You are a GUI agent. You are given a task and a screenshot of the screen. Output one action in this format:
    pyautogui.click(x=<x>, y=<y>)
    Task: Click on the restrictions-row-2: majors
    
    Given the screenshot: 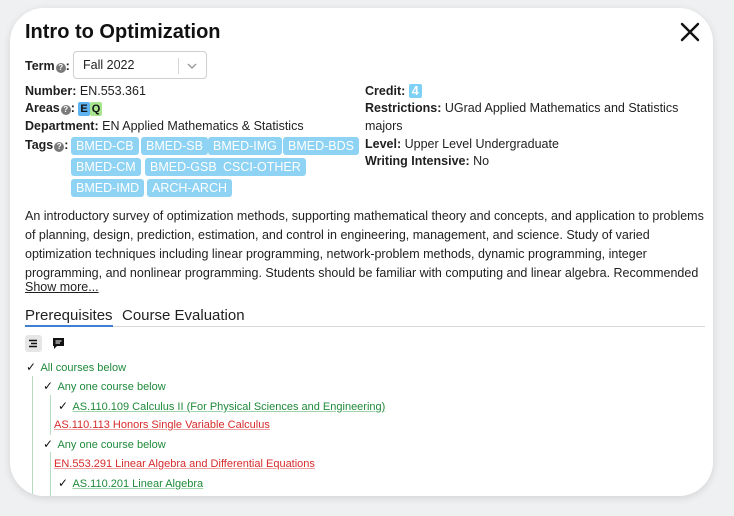 What is the action you would take?
    pyautogui.click(x=384, y=126)
    